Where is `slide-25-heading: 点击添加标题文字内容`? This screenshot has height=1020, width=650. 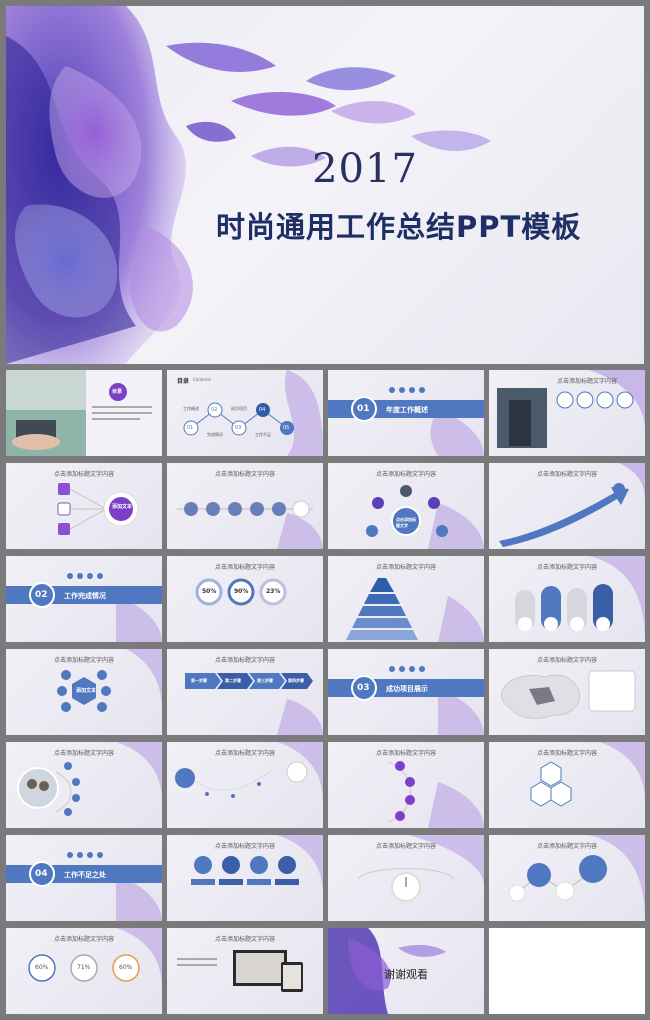 slide-25-heading: 点击添加标题文字内容 is located at coordinates (83, 939).